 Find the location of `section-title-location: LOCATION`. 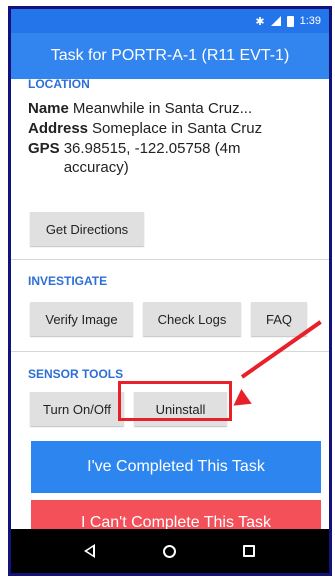

section-title-location: LOCATION is located at coordinates (59, 84).